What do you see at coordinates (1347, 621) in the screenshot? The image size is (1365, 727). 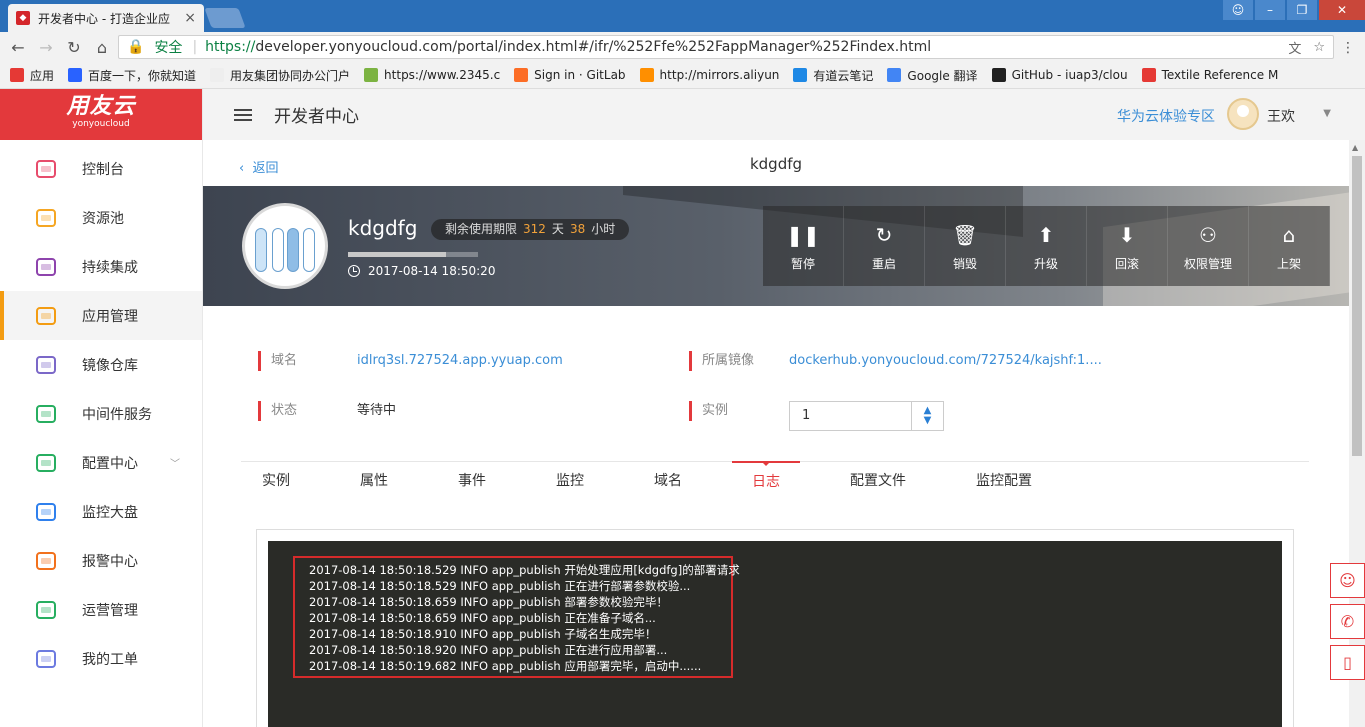 I see `phone-icon: ✆` at bounding box center [1347, 621].